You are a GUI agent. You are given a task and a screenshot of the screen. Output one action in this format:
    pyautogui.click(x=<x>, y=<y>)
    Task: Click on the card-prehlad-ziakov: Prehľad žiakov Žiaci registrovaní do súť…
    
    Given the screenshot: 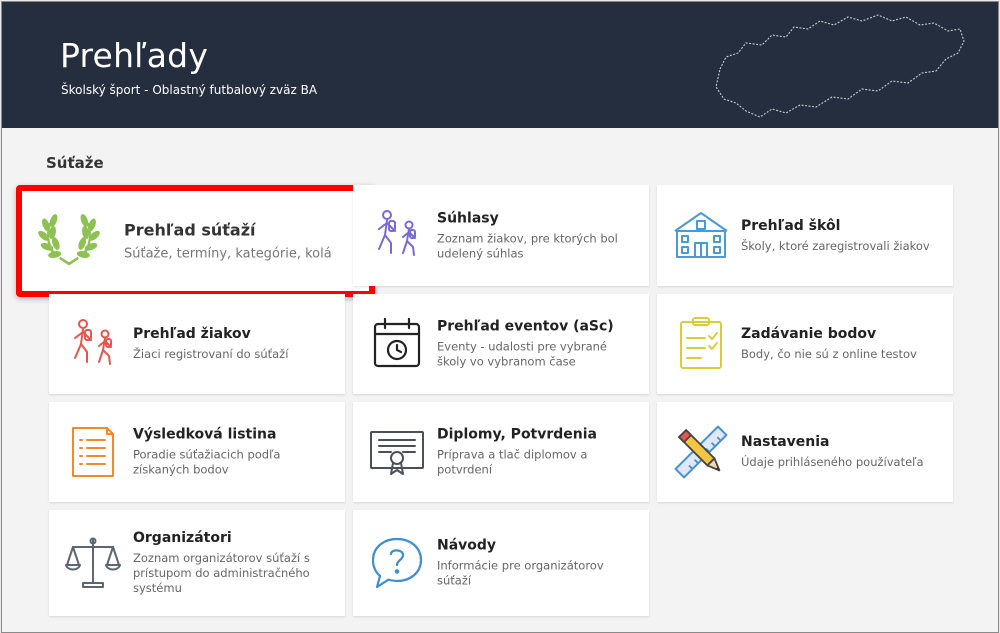 What is the action you would take?
    pyautogui.click(x=197, y=344)
    